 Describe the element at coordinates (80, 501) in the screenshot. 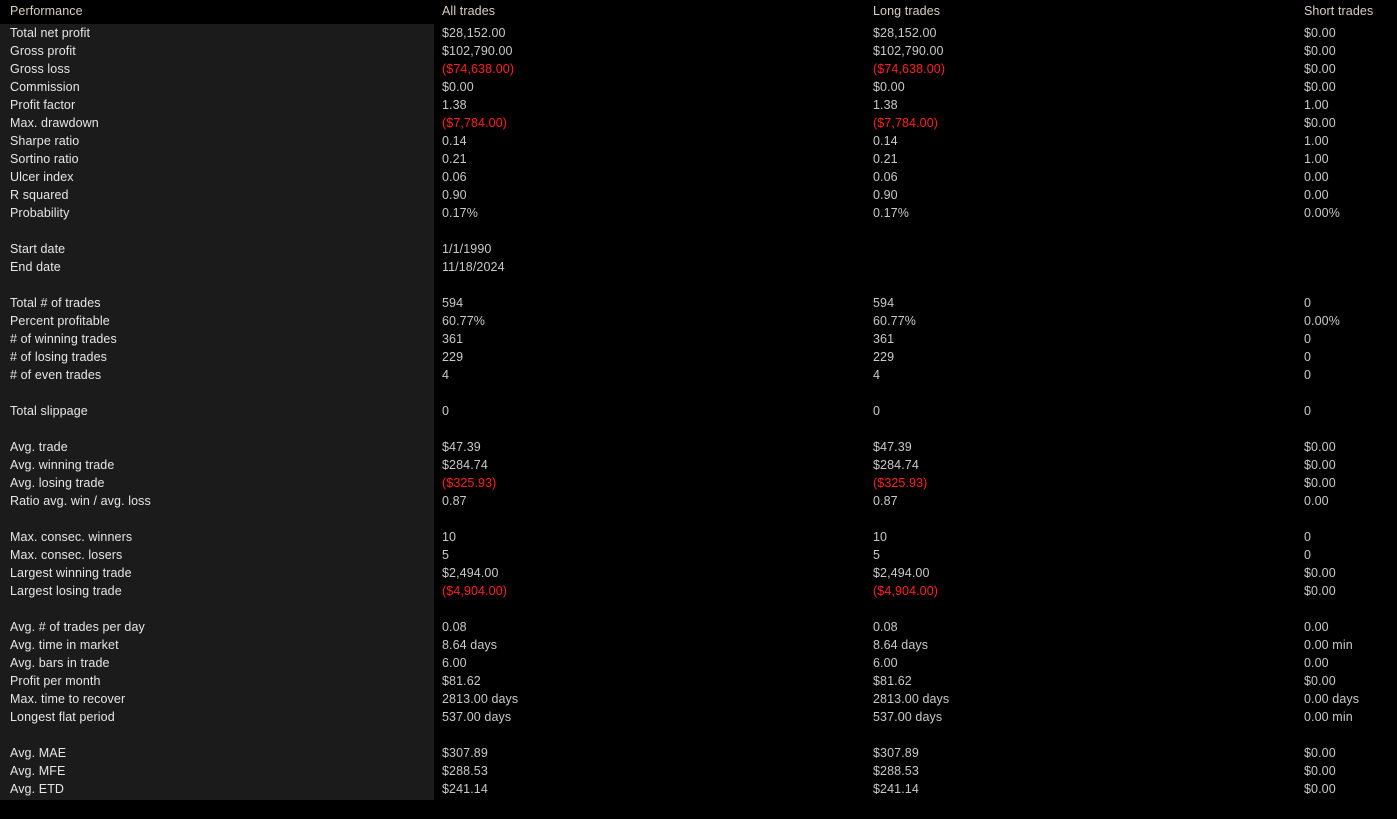

I see `metric-label: Ratio avg. win / avg. loss` at that location.